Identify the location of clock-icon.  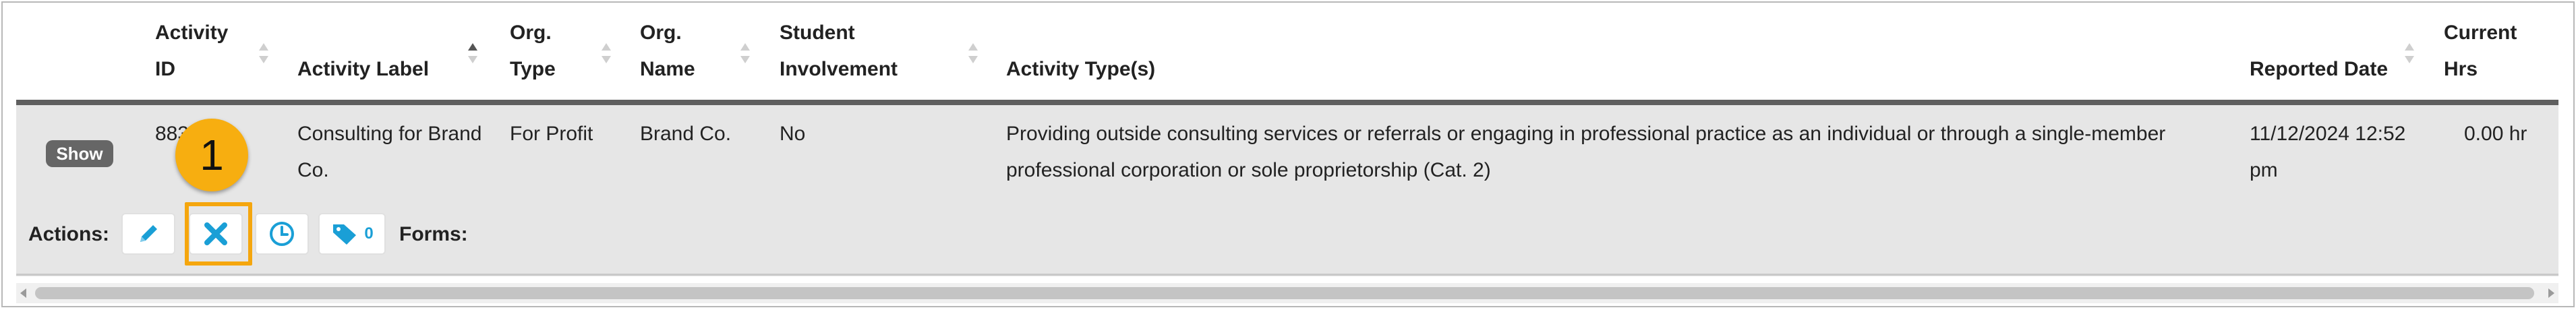
(282, 234).